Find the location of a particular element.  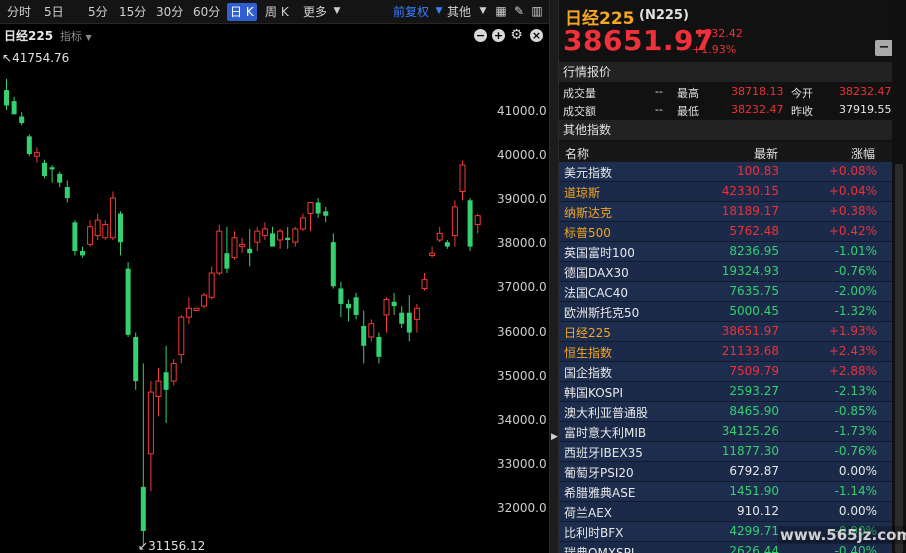

other-chevron-down-icon: ▼ is located at coordinates (483, 11).